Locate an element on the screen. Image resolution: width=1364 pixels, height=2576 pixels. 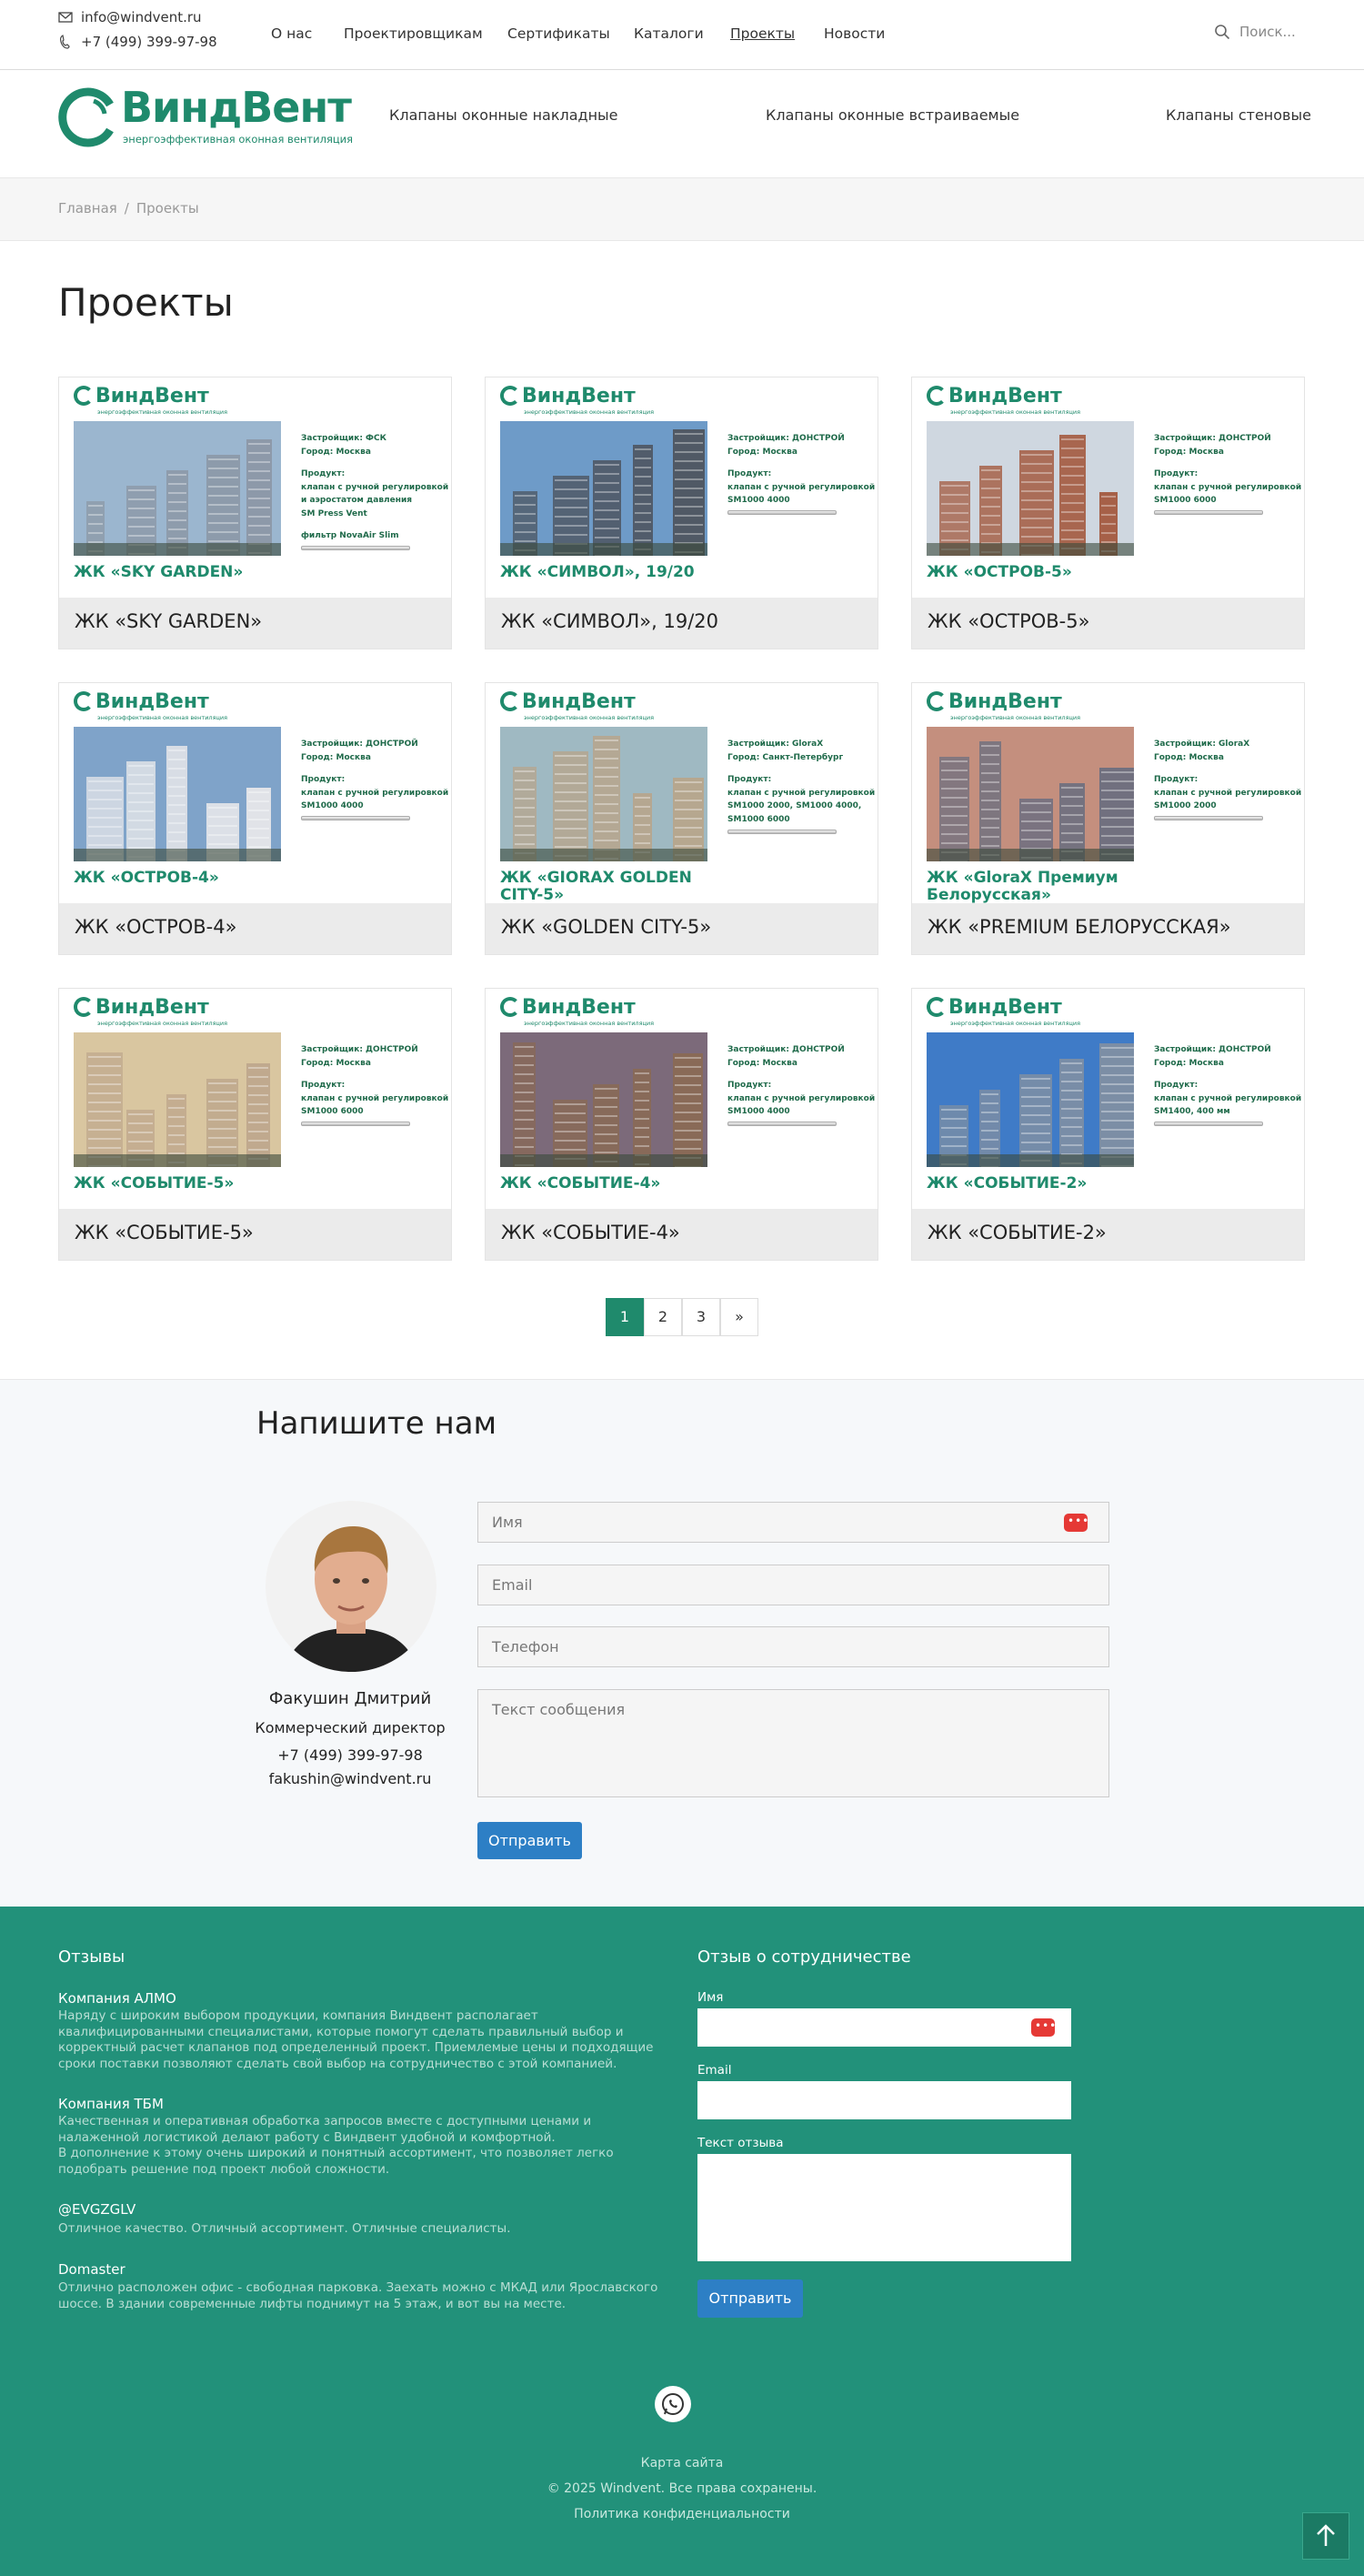
page-1-button: 1 is located at coordinates (625, 1317).